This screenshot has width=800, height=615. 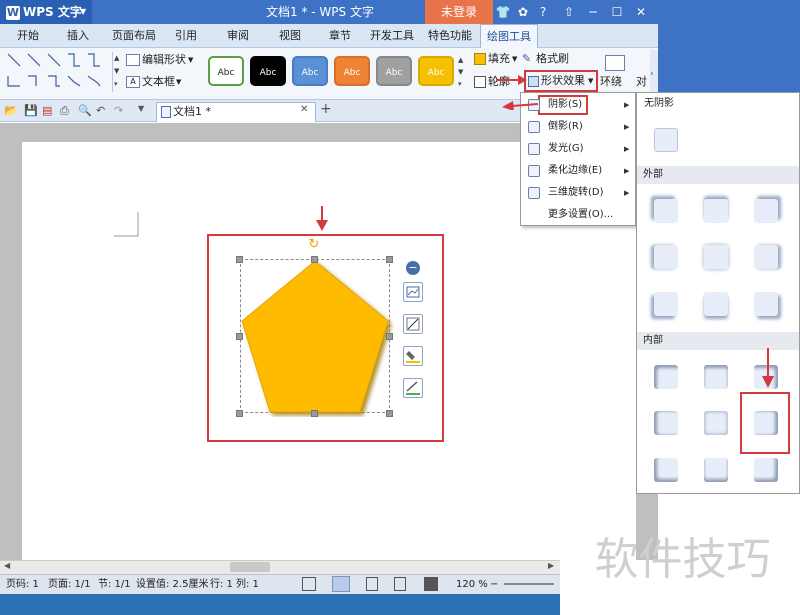 I want to click on format-brush-button: 格式刷, so click(x=552, y=59).